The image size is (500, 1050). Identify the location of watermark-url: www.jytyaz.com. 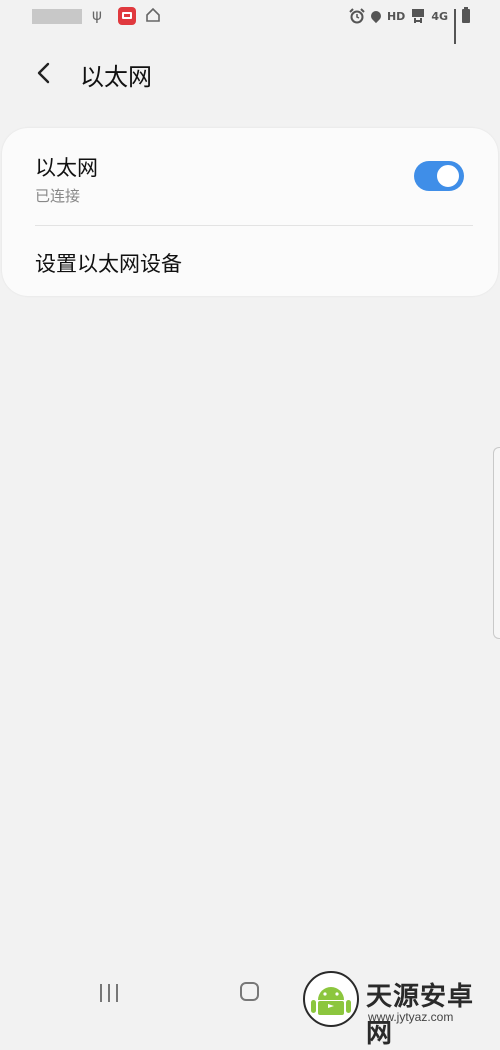
(411, 1017).